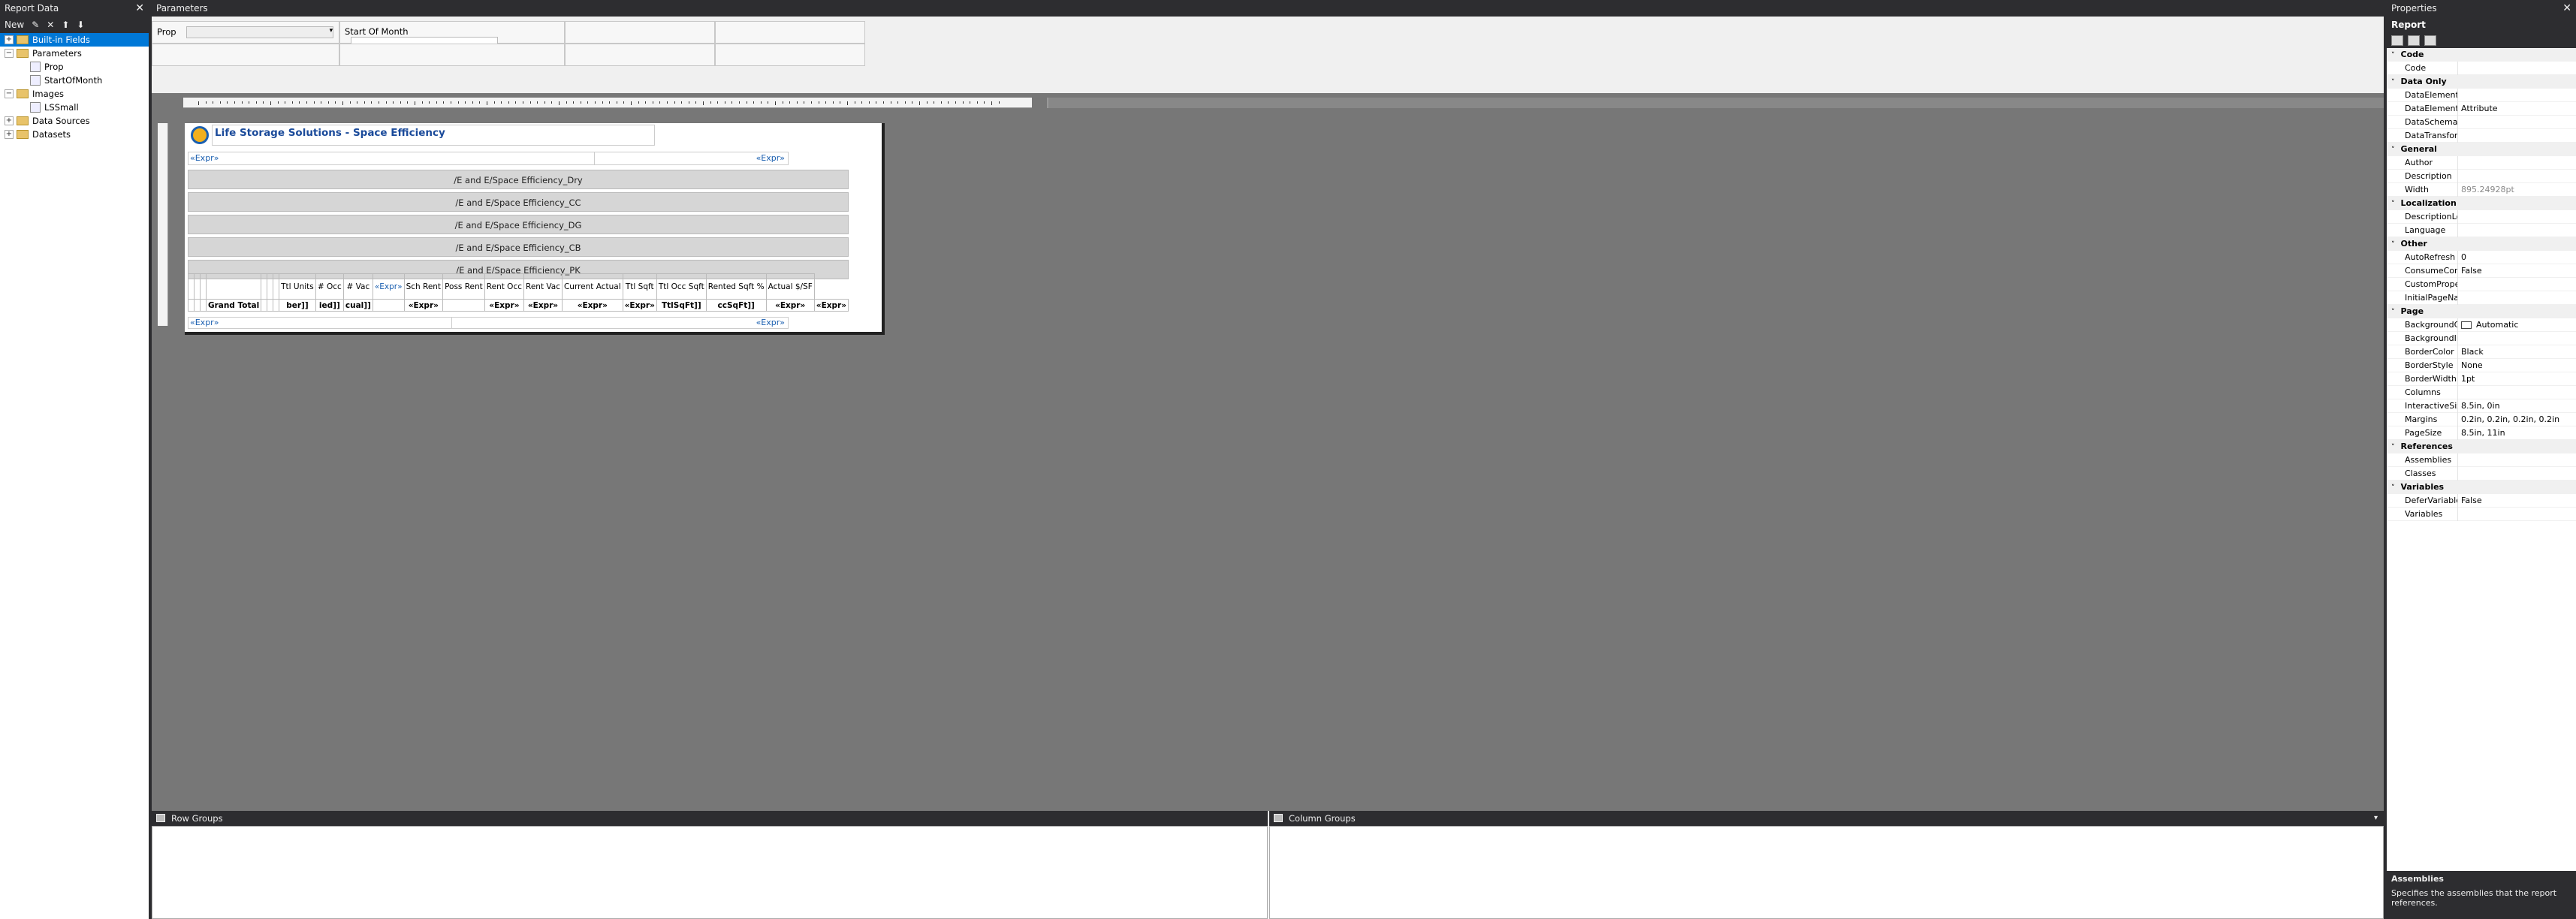  What do you see at coordinates (329, 287) in the screenshot?
I see `tablix-header-cell: # Occ` at bounding box center [329, 287].